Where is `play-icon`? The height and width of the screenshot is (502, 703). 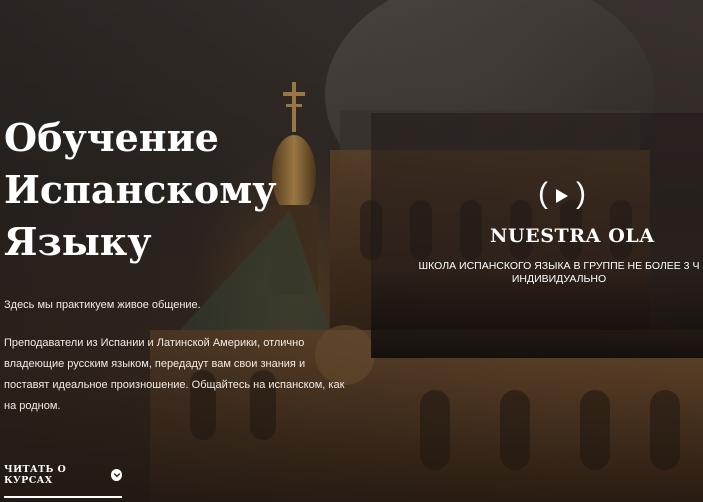 play-icon is located at coordinates (562, 194).